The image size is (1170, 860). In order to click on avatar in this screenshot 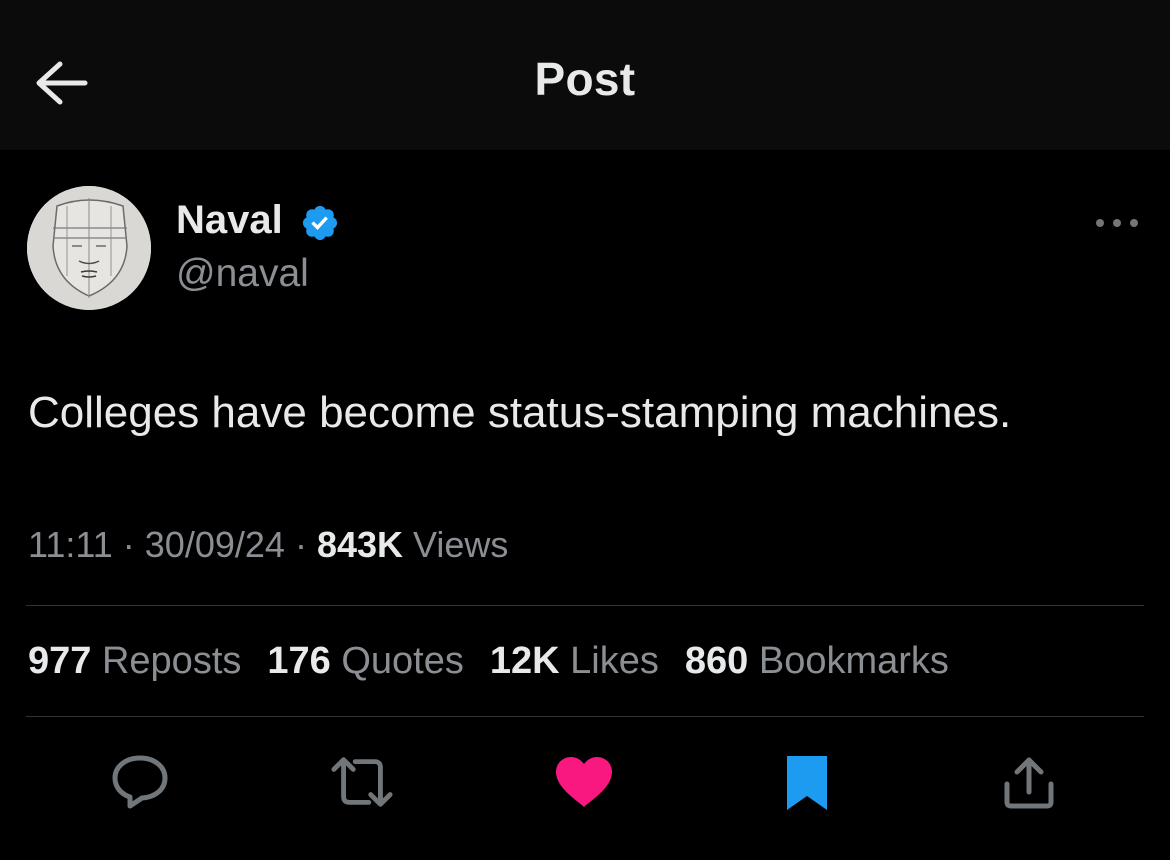, I will do `click(89, 248)`.